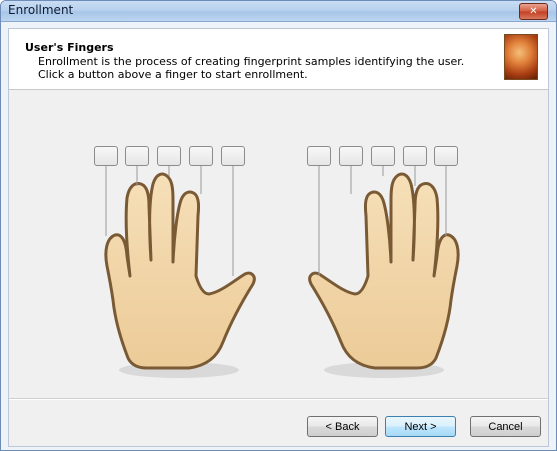 This screenshot has width=557, height=451. I want to click on left-hand, so click(180, 271).